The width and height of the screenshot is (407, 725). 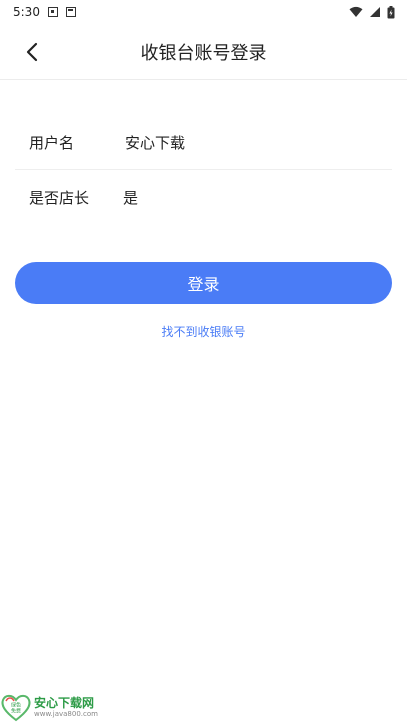 I want to click on store-manager-label: 是否店长, so click(x=59, y=197).